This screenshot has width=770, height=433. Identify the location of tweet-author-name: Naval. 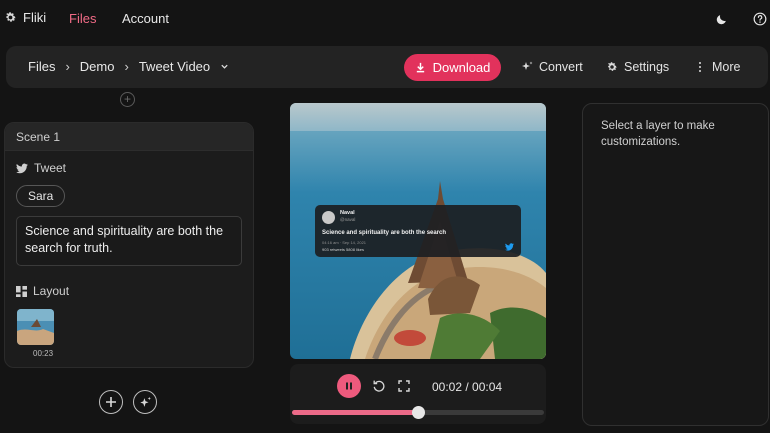
(347, 213).